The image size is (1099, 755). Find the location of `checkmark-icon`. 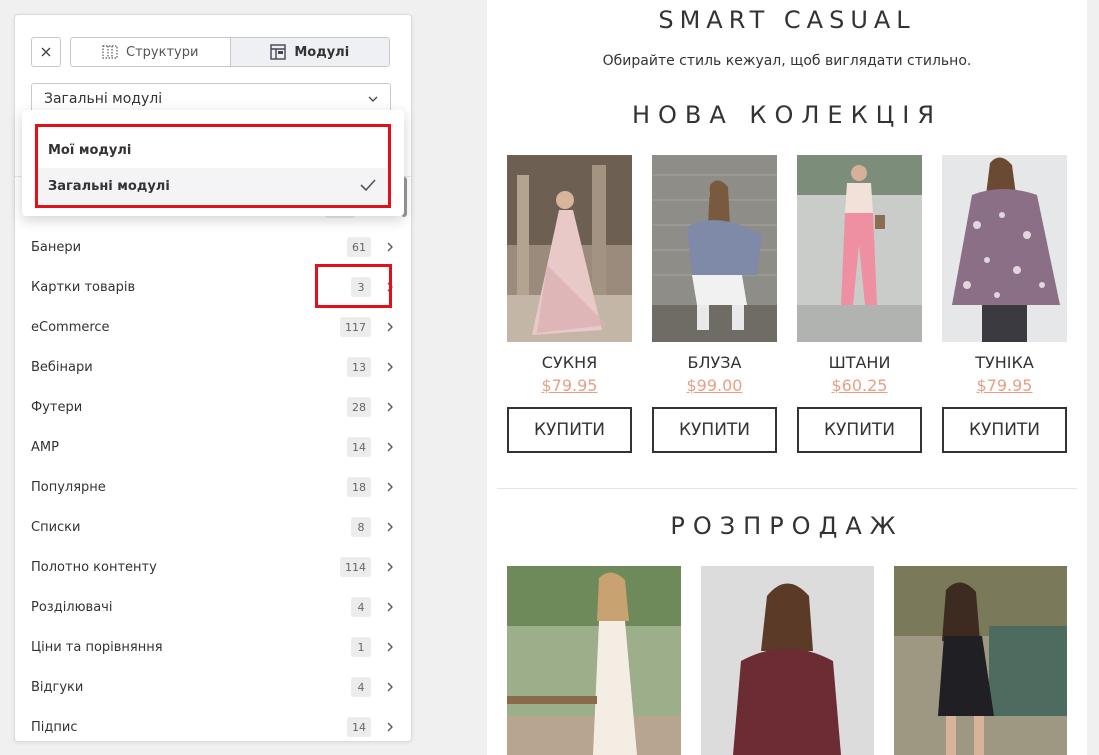

checkmark-icon is located at coordinates (368, 185).